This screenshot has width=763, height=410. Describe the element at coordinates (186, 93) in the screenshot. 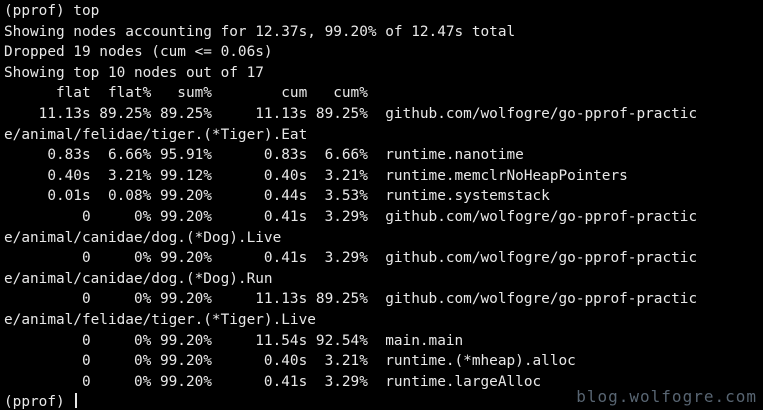

I see `table-header: flat flat% sum% cum cum%` at that location.